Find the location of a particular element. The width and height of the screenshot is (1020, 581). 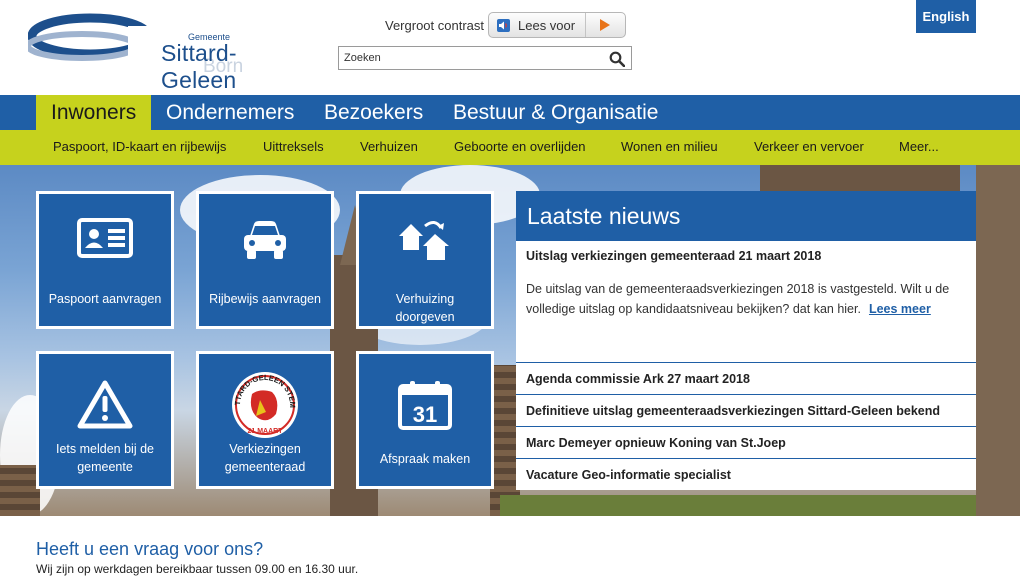

tile-verhuizing-label: Verhuizing doorgeven is located at coordinates (425, 308).